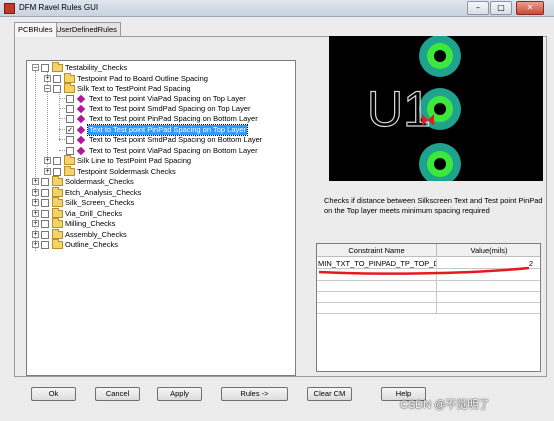  What do you see at coordinates (69, 88) in the screenshot?
I see `folder-open-icon` at bounding box center [69, 88].